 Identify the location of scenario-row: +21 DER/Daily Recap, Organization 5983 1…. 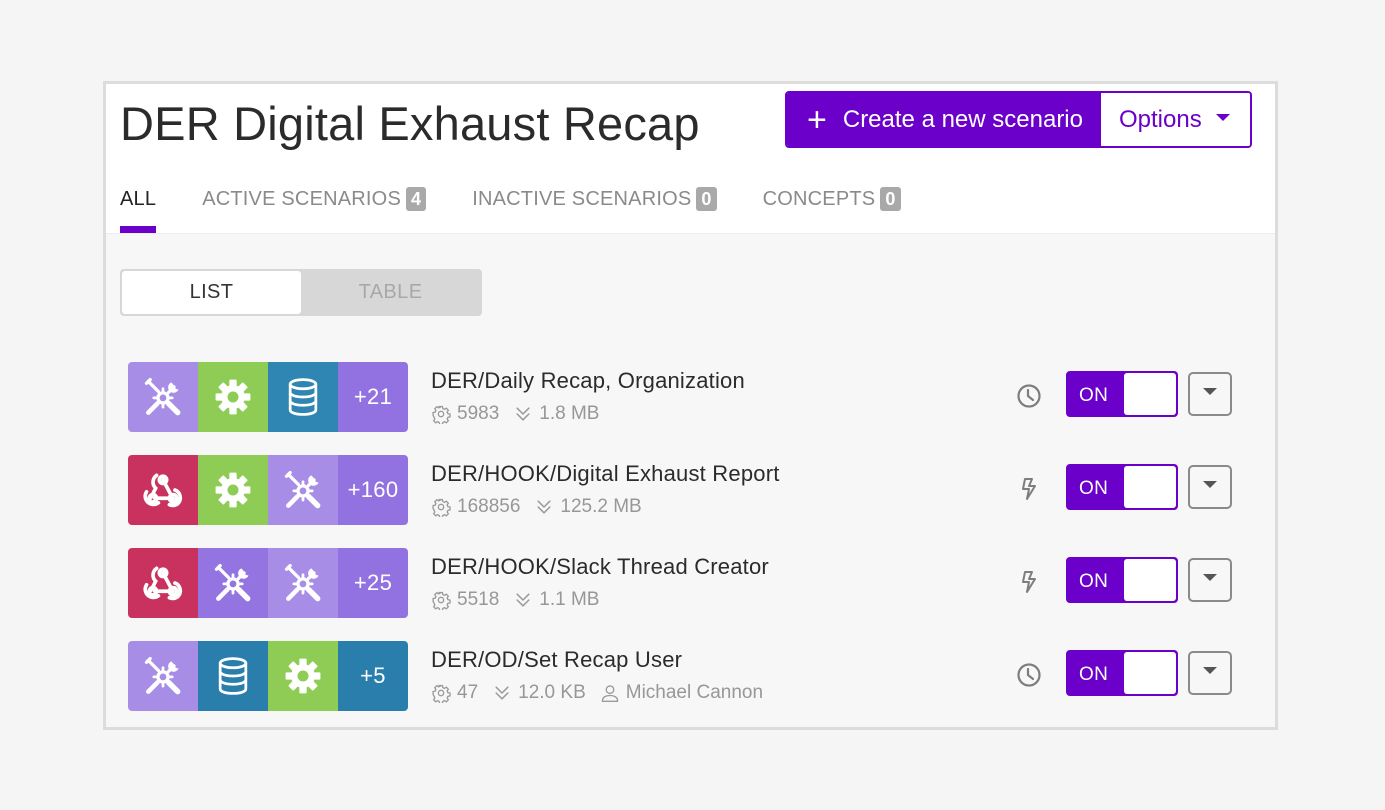
(690, 405).